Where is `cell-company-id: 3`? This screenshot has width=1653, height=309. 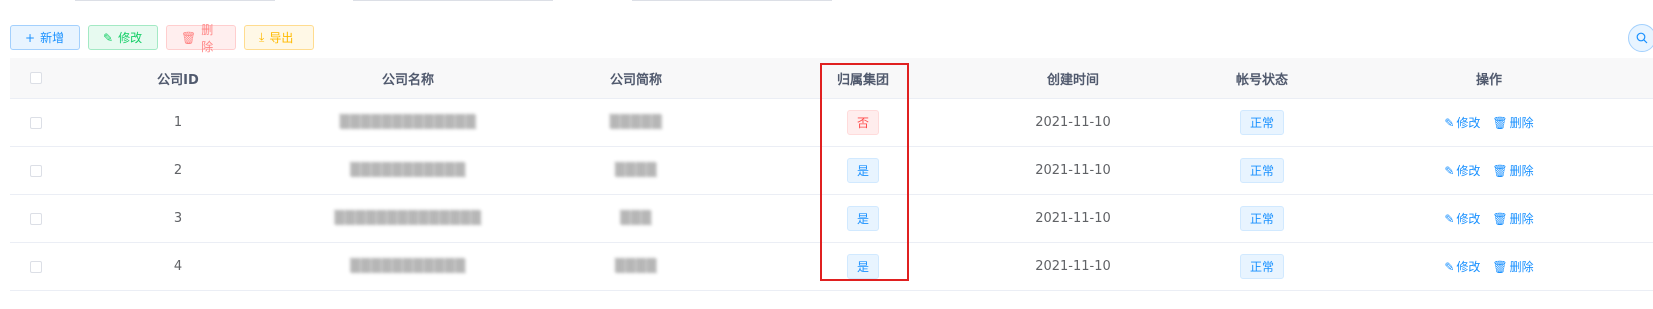
cell-company-id: 3 is located at coordinates (178, 218).